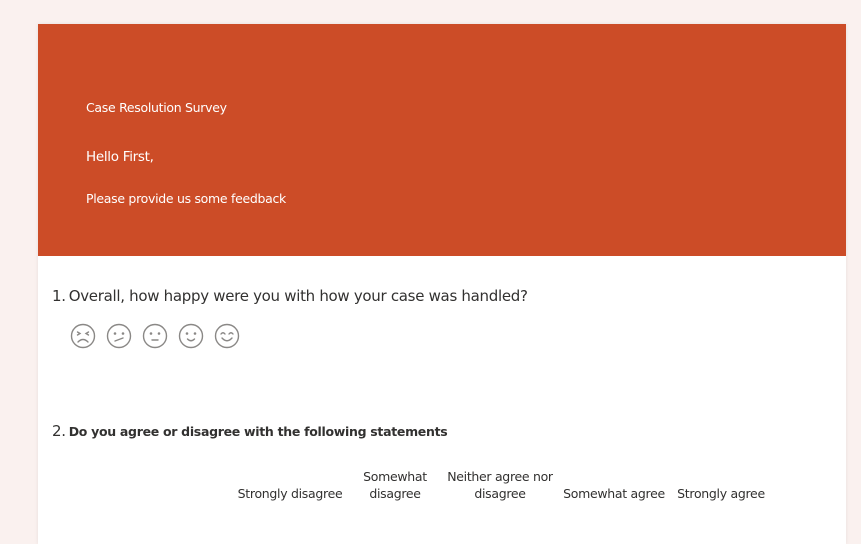  I want to click on smiley-rating, so click(155, 336).